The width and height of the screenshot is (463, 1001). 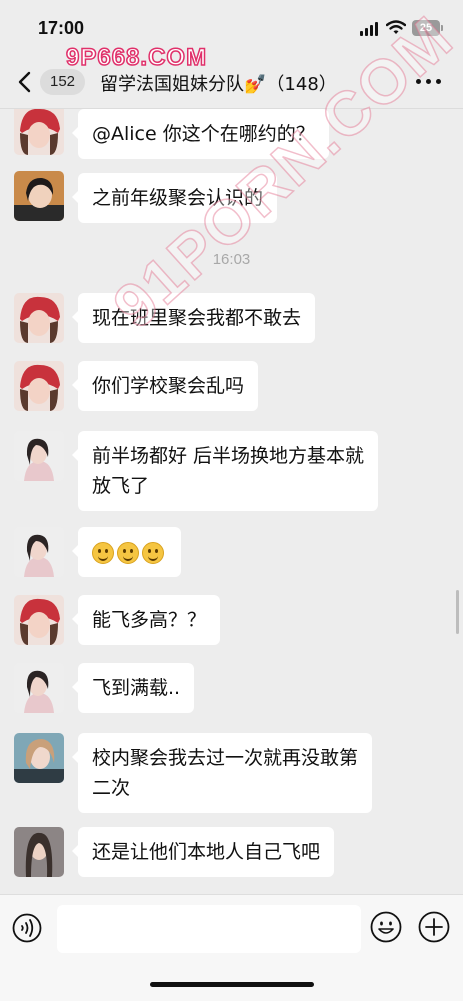 I want to click on message-input, so click(x=209, y=929).